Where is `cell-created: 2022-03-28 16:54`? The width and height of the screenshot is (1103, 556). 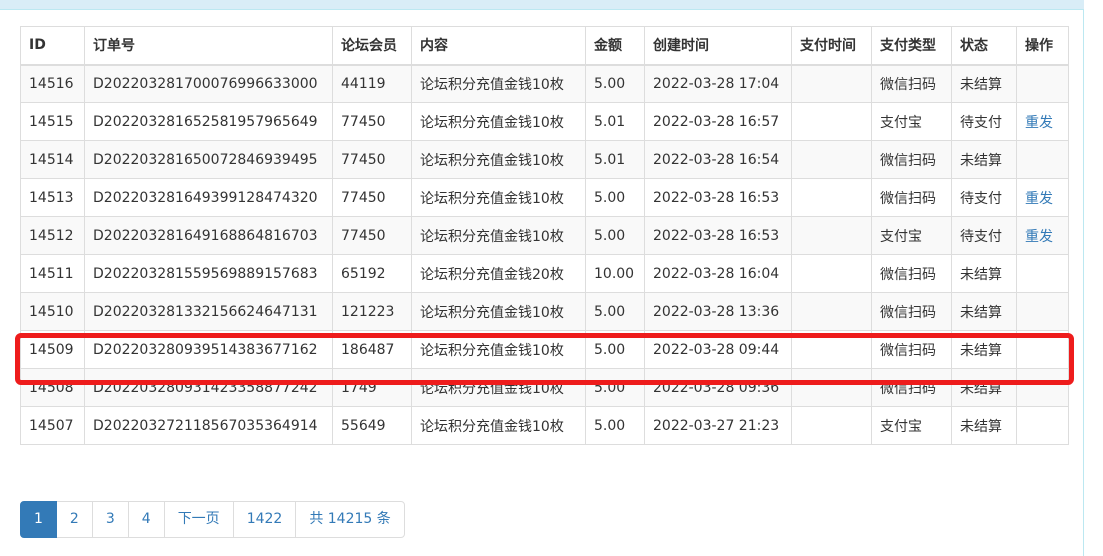
cell-created: 2022-03-28 16:54 is located at coordinates (718, 159).